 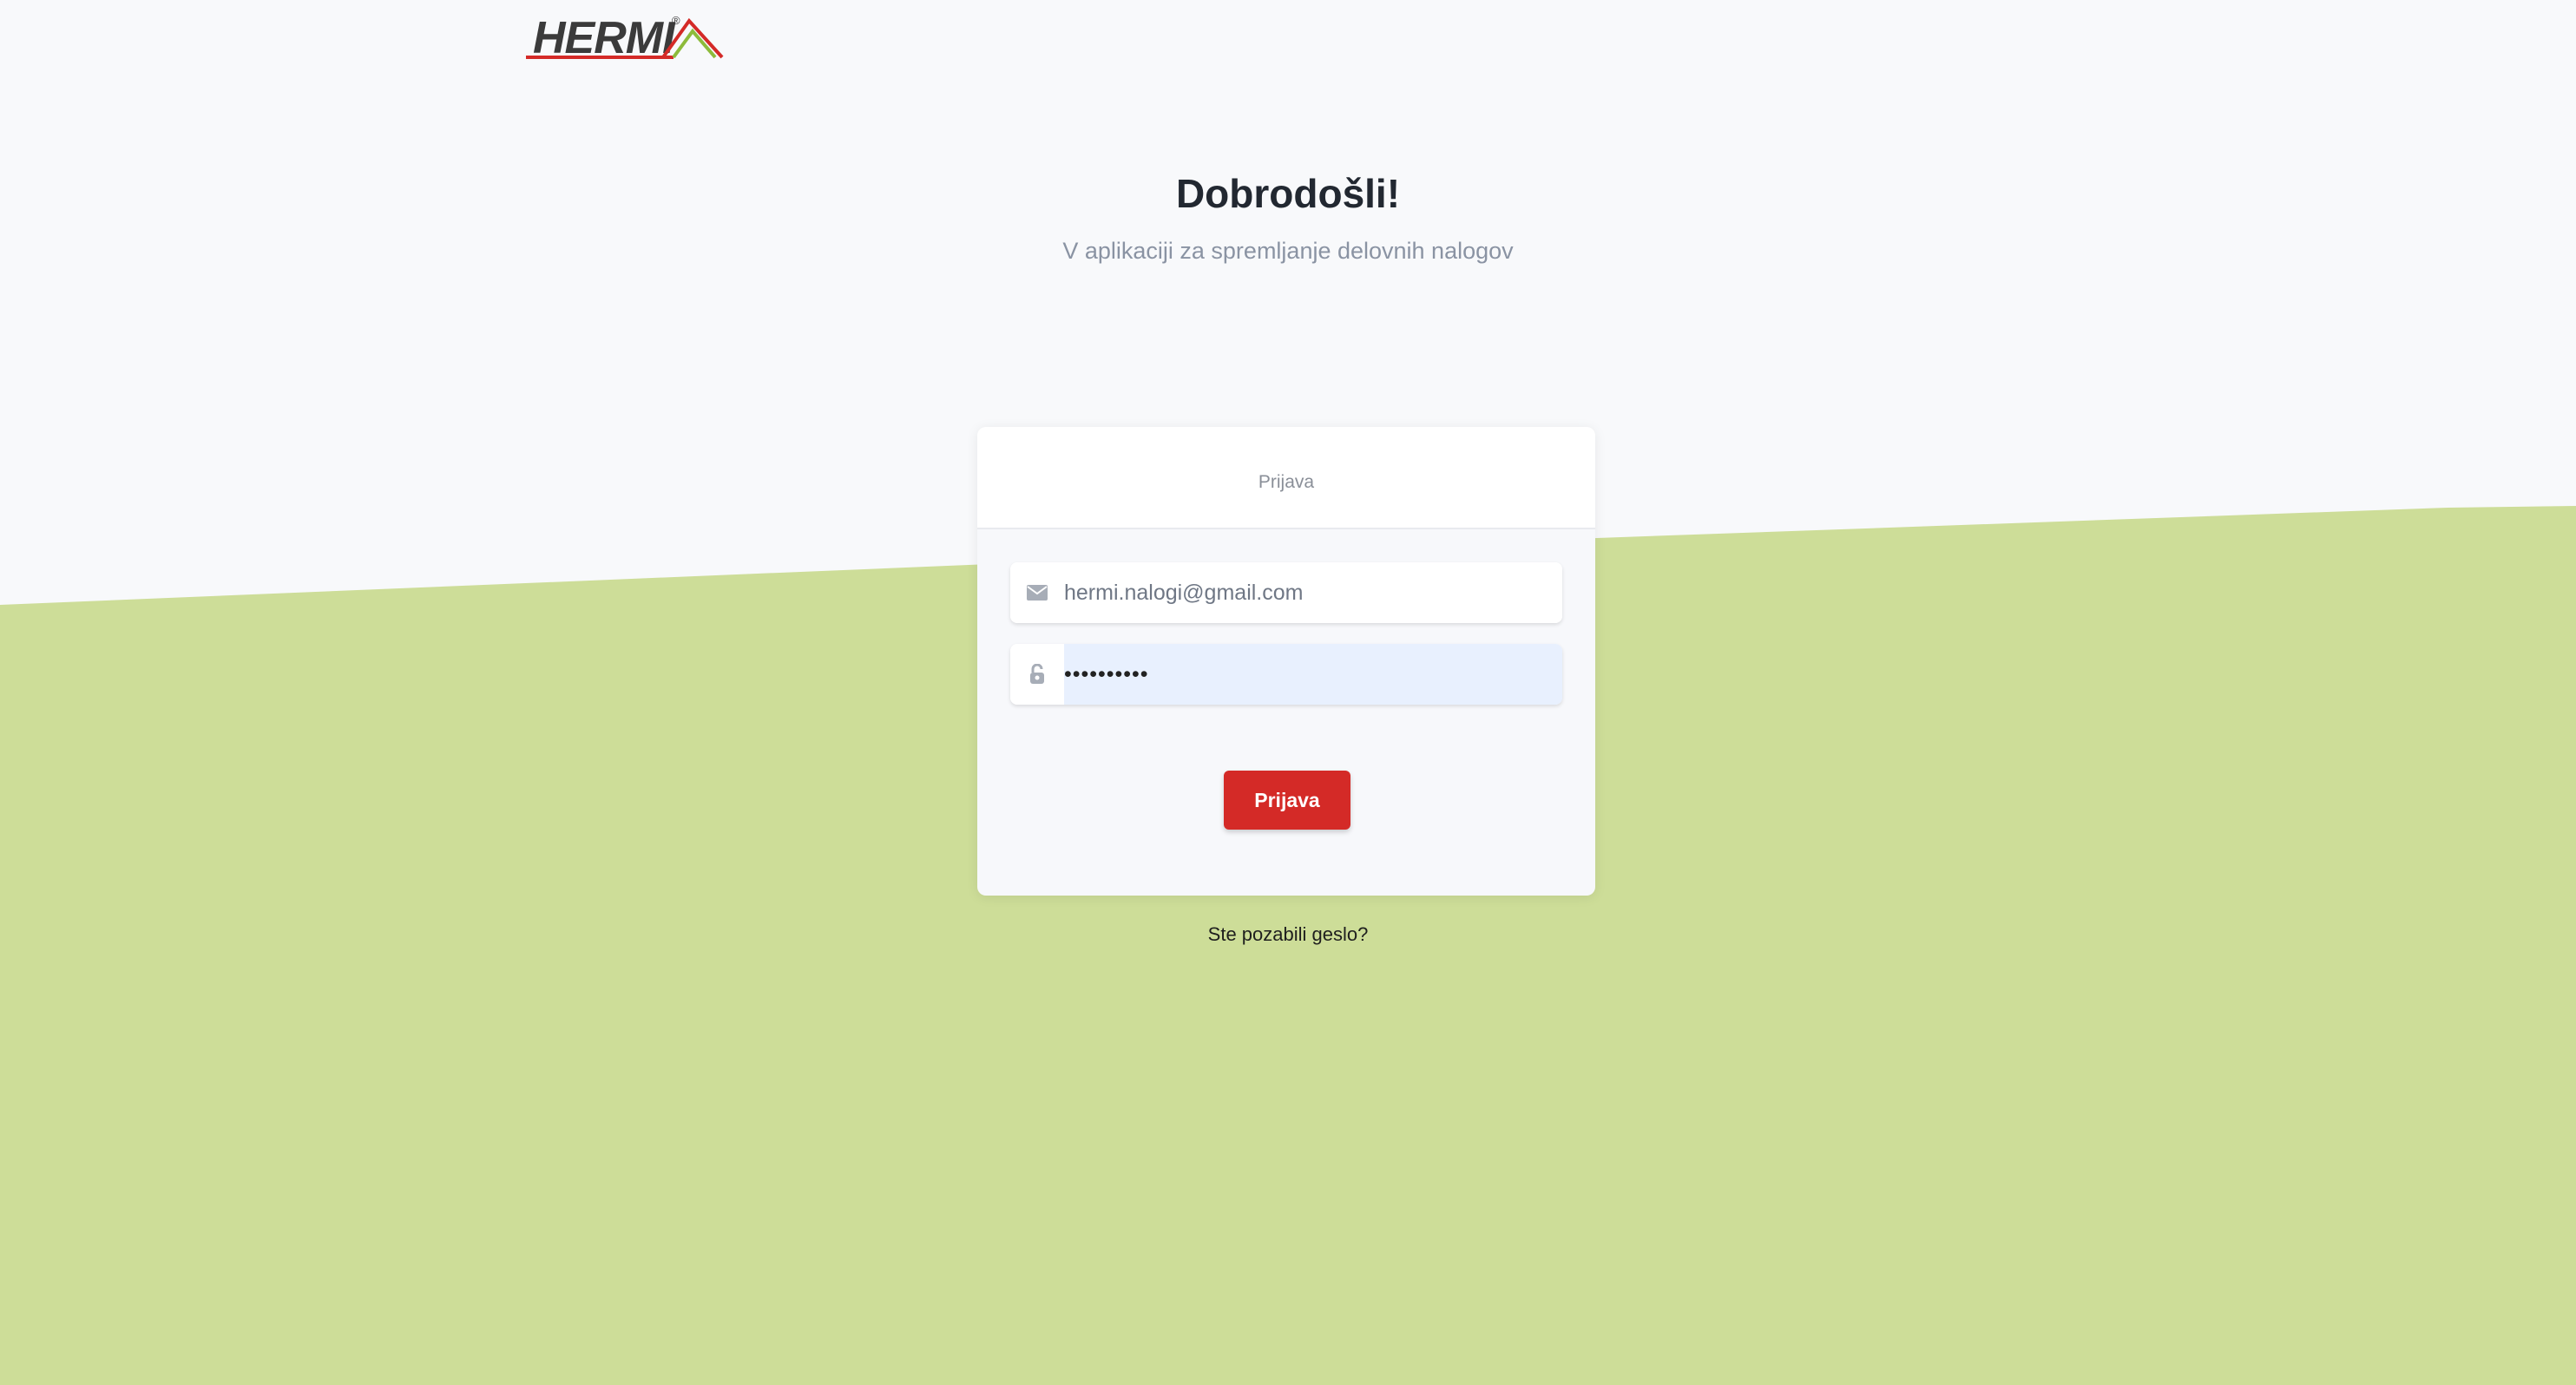 I want to click on envelope-icon, so click(x=1037, y=592).